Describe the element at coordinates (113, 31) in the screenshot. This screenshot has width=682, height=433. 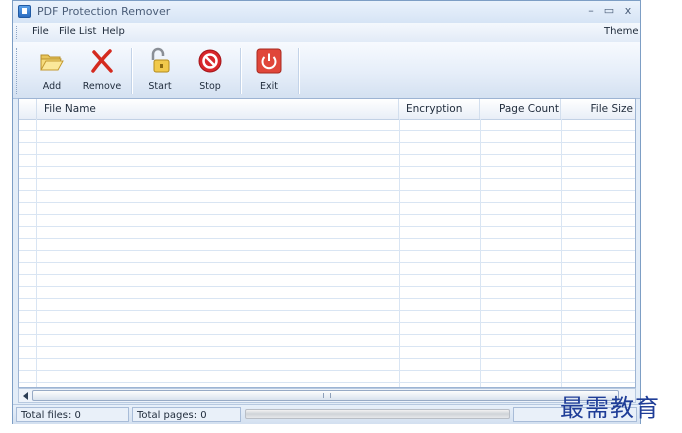
I see `menu-help: Help` at that location.